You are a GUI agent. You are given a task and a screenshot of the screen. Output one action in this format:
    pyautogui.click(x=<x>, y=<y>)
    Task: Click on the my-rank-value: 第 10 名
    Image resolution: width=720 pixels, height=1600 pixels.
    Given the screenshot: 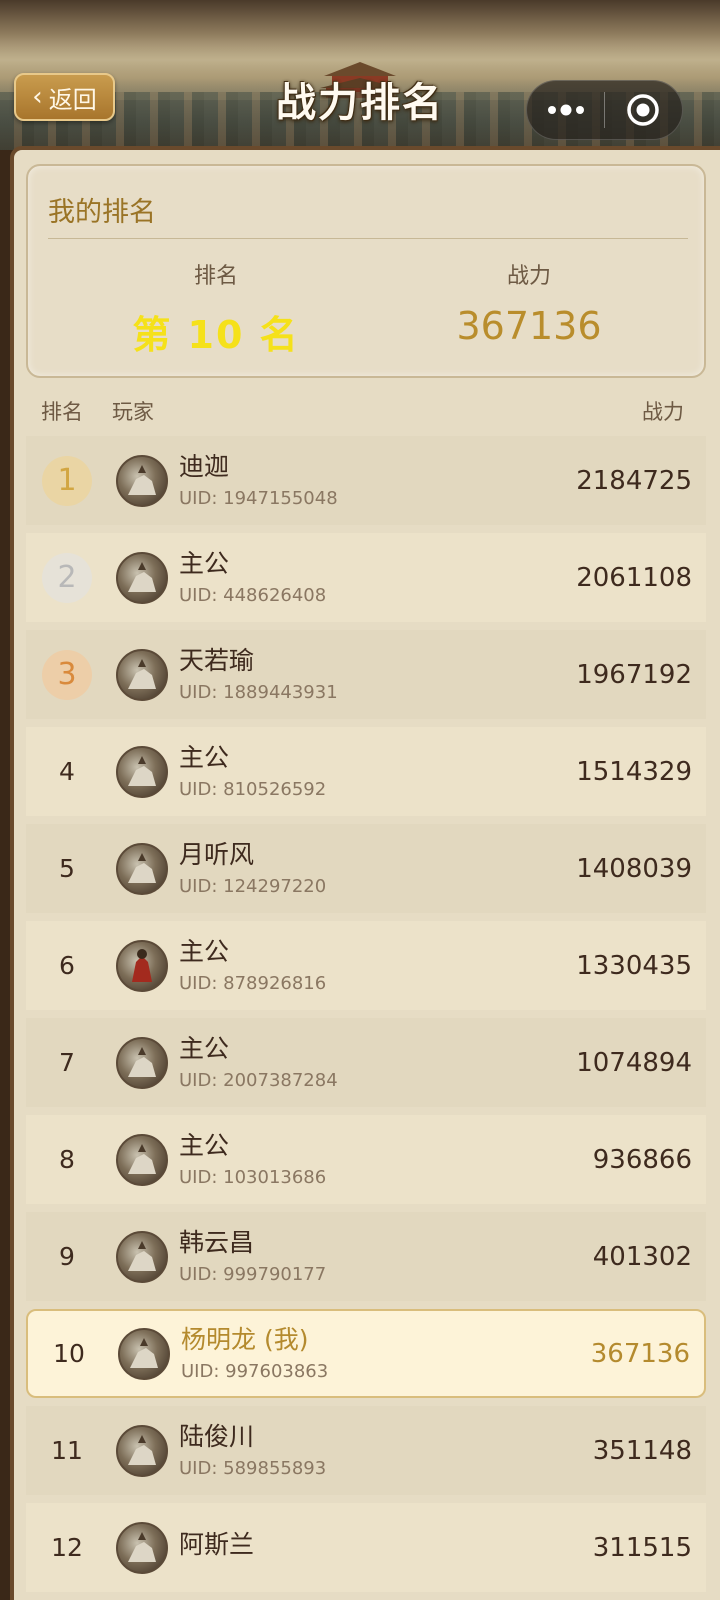 What is the action you would take?
    pyautogui.click(x=216, y=335)
    